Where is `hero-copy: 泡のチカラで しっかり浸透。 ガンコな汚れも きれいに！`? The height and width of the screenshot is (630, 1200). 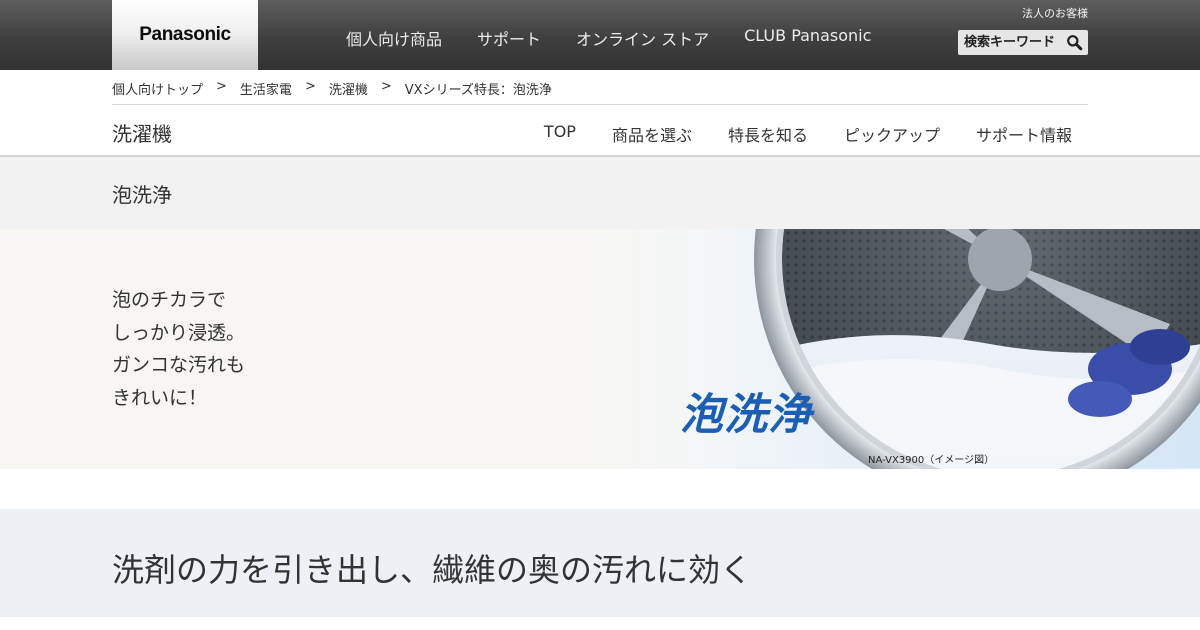 hero-copy: 泡のチカラで しっかり浸透。 ガンコな汚れも きれいに！ is located at coordinates (262, 349).